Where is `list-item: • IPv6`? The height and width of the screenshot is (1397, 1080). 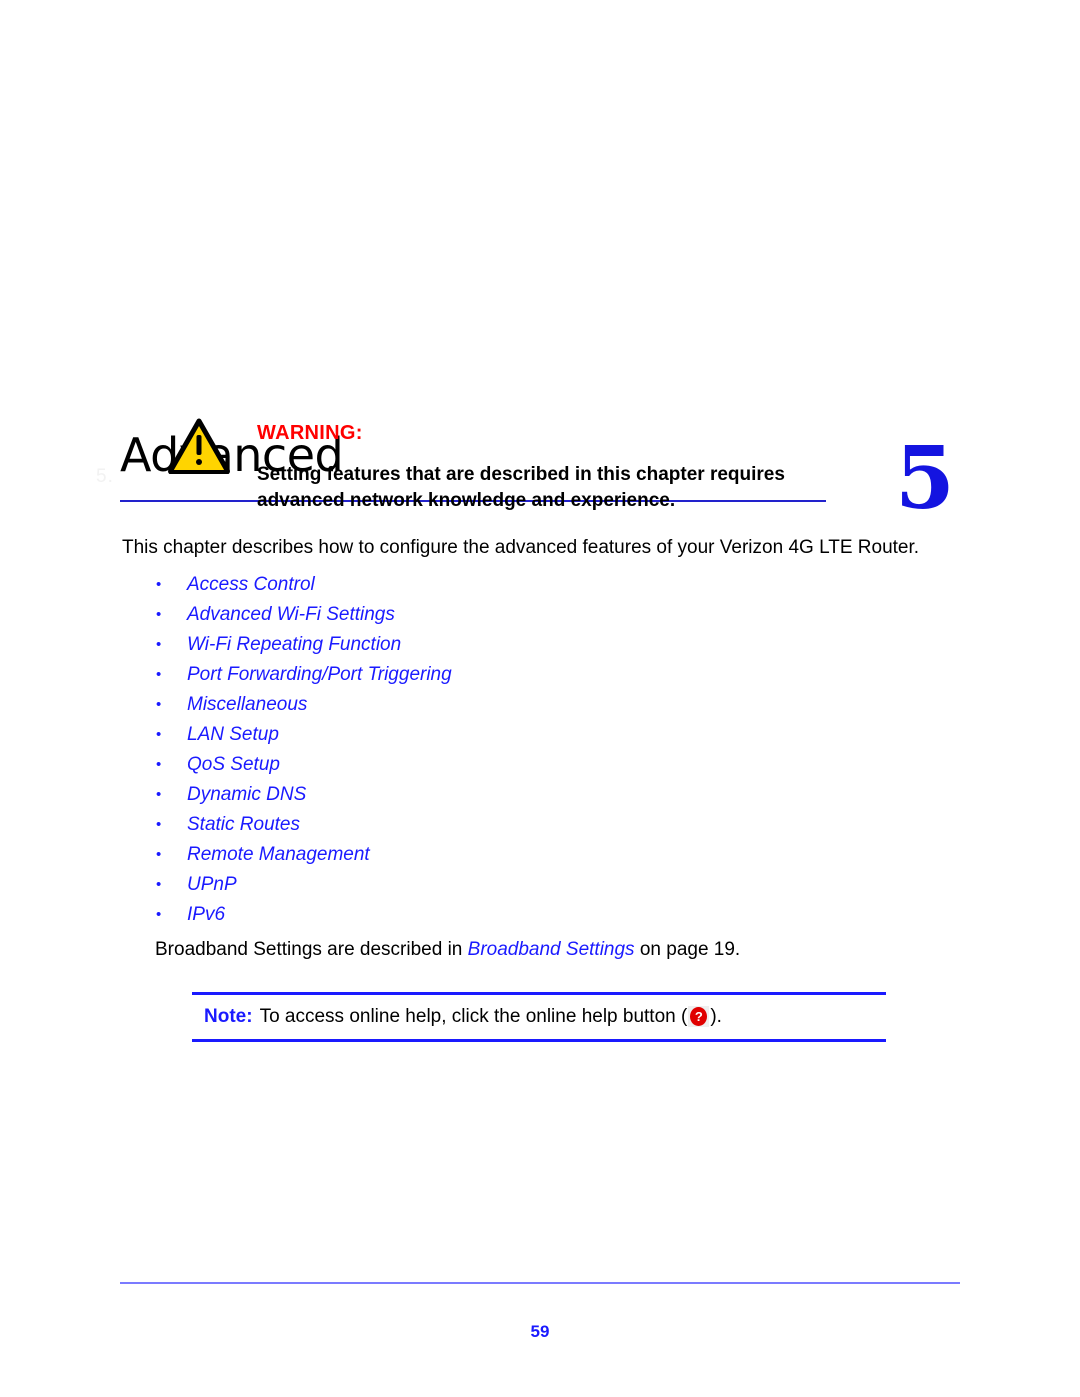
list-item: • IPv6 is located at coordinates (502, 915).